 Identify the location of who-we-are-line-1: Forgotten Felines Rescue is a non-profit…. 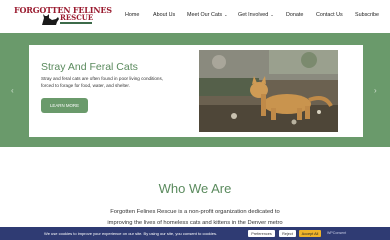
(195, 212).